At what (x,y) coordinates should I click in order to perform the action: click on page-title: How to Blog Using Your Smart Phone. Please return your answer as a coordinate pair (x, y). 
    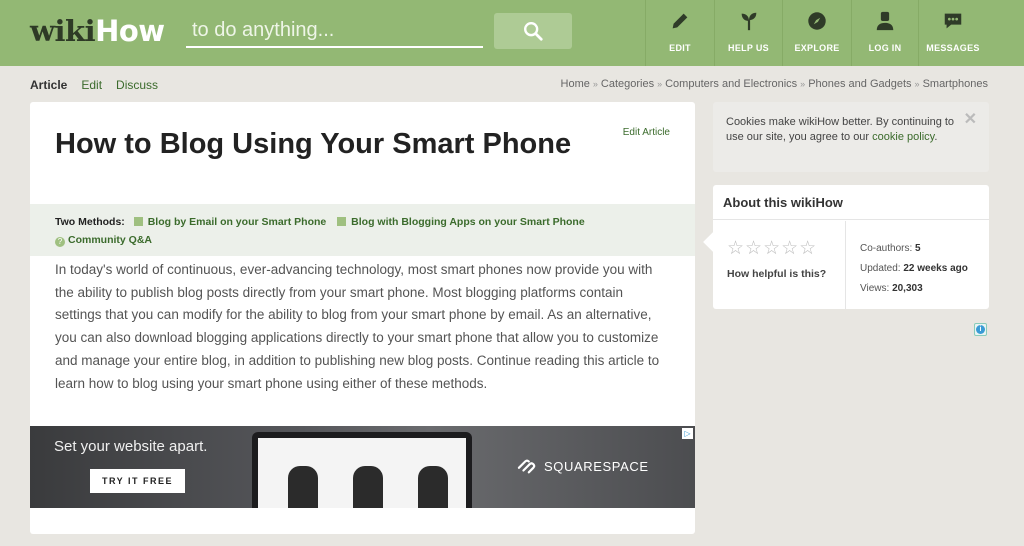
    Looking at the image, I should click on (313, 144).